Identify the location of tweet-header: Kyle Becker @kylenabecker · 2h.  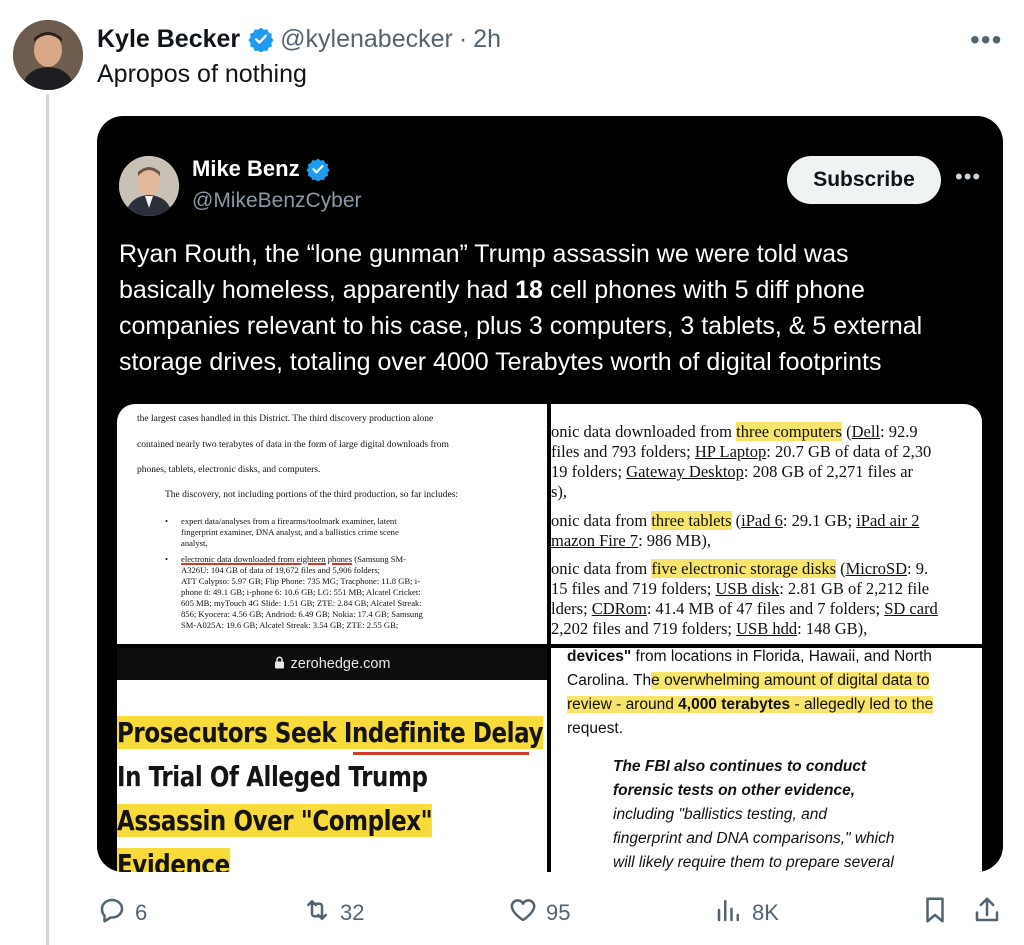
(299, 39).